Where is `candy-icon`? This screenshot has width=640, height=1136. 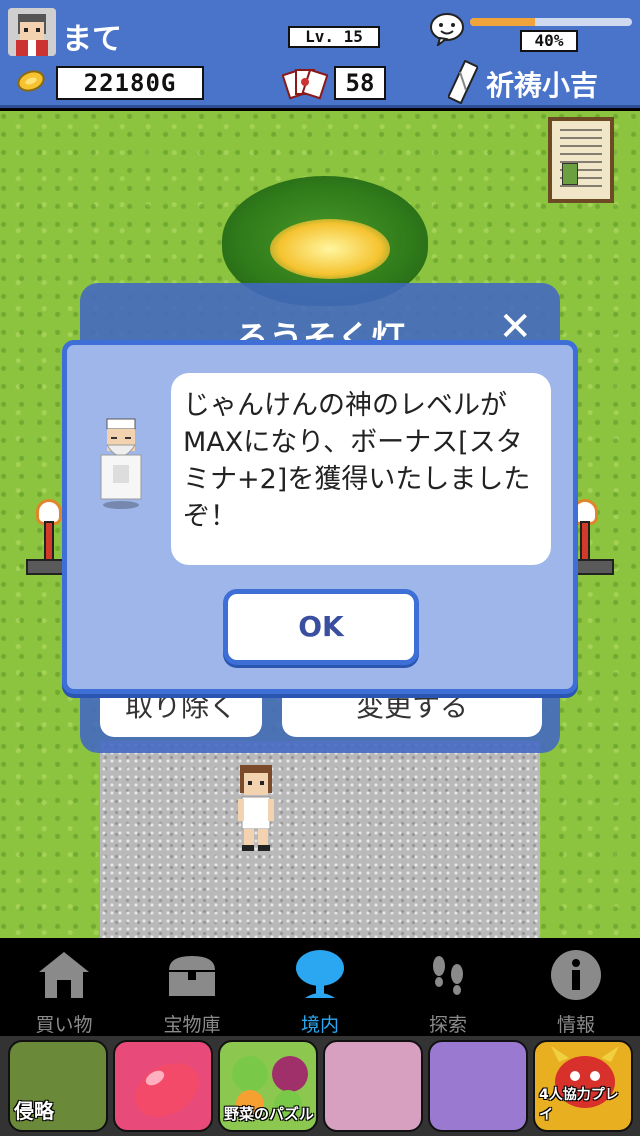
candy-icon is located at coordinates (167, 1090).